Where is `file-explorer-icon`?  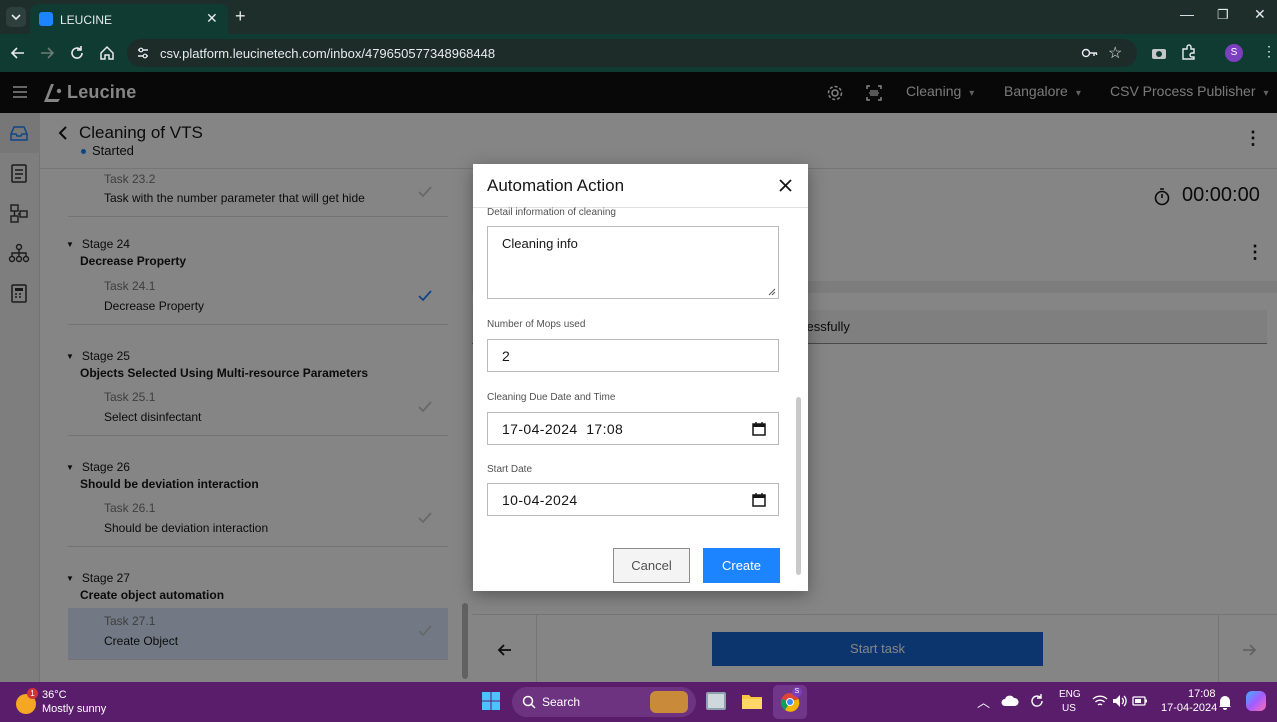 file-explorer-icon is located at coordinates (752, 701).